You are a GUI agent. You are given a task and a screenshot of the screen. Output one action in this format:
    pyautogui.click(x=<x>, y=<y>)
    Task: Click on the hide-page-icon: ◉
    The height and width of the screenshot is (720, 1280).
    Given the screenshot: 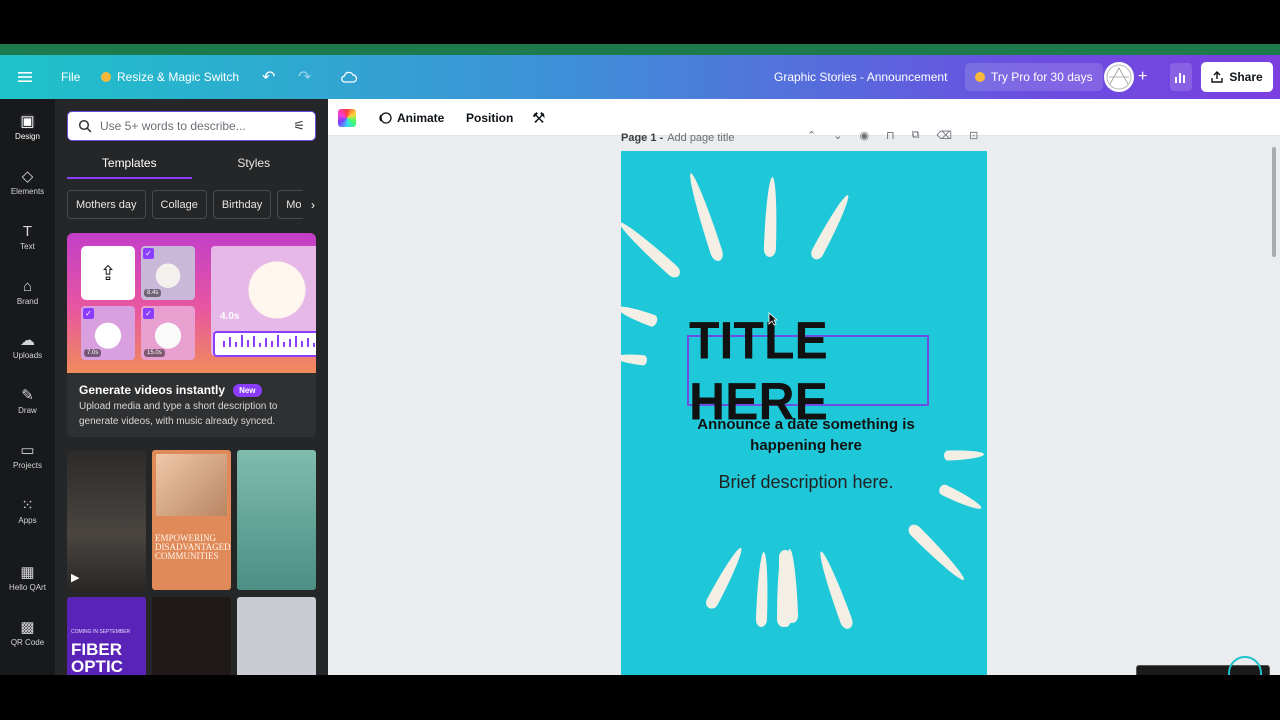 What is the action you would take?
    pyautogui.click(x=864, y=135)
    